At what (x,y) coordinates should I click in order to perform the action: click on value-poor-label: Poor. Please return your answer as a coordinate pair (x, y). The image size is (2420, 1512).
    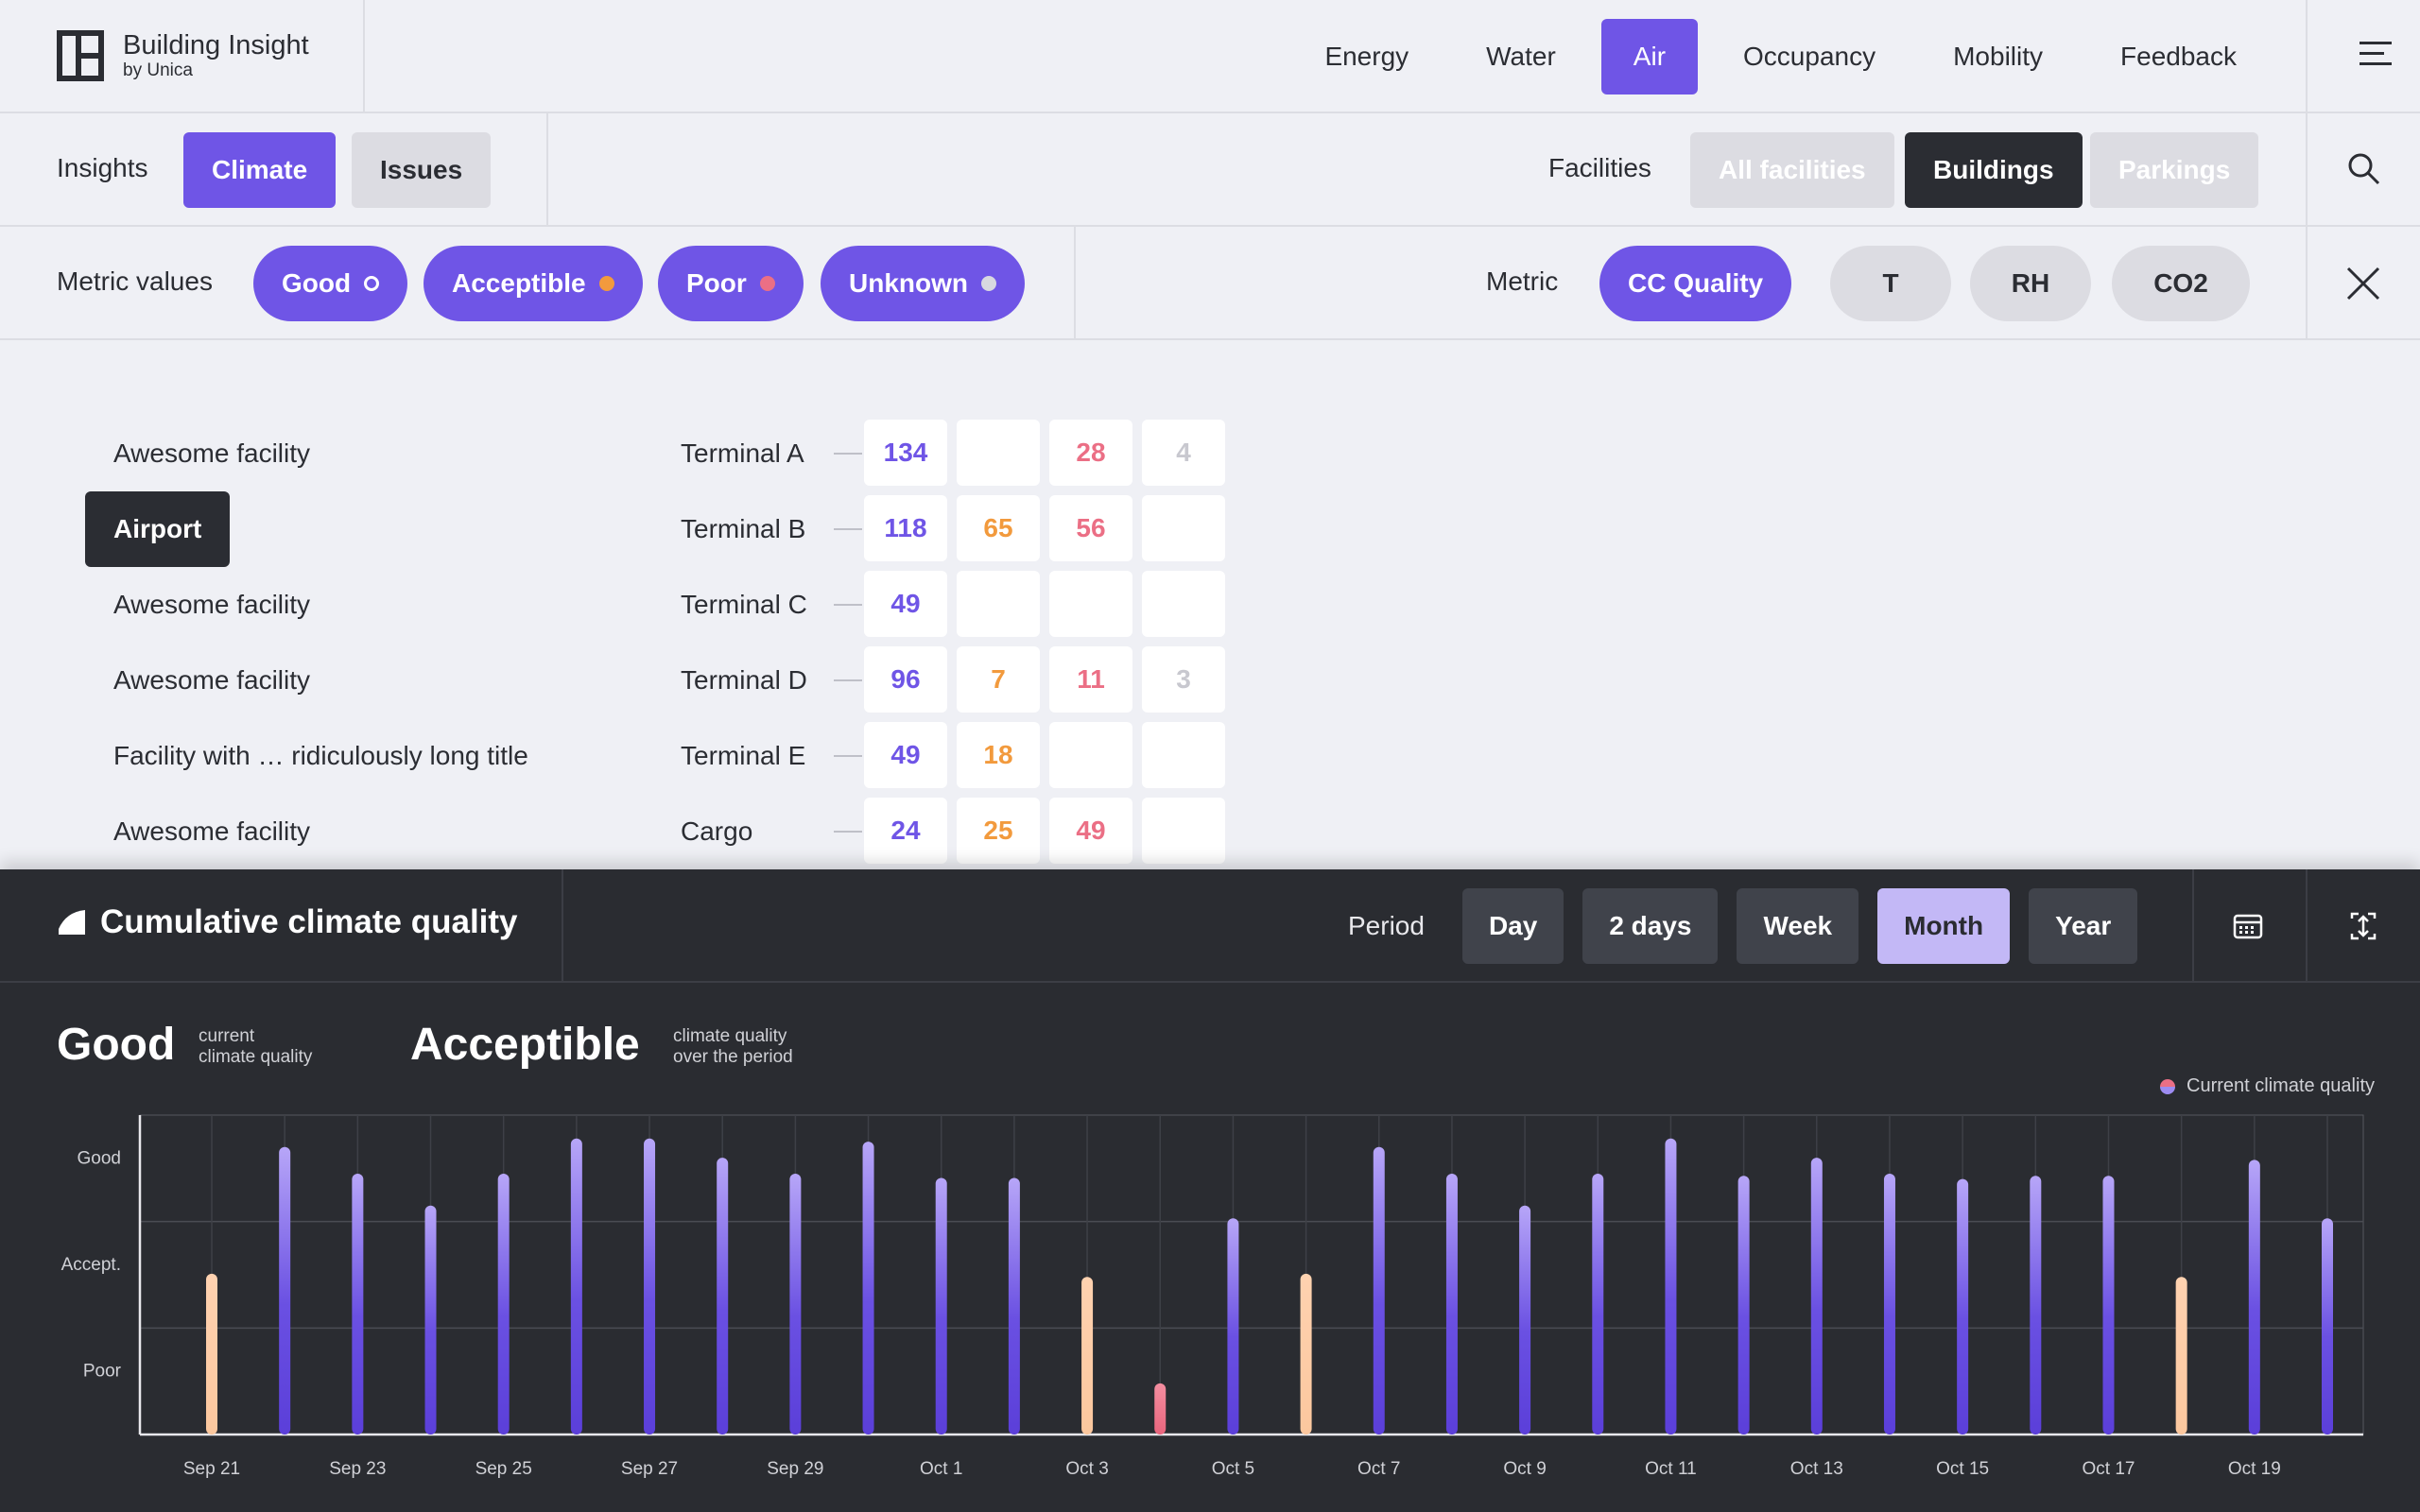
    Looking at the image, I should click on (717, 283).